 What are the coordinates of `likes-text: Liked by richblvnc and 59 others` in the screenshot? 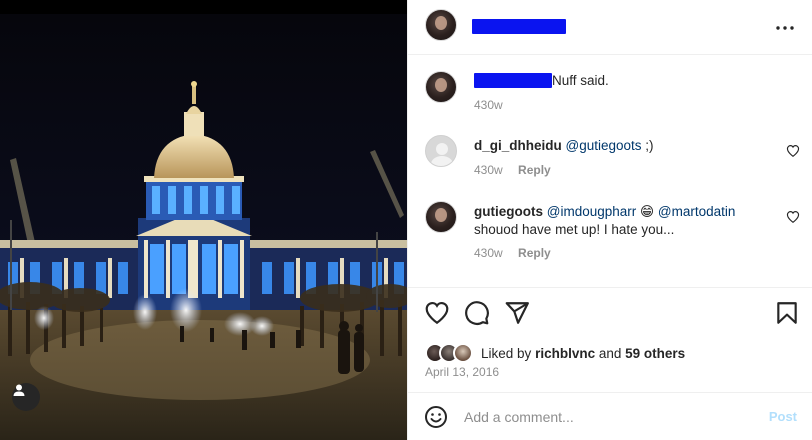 It's located at (583, 353).